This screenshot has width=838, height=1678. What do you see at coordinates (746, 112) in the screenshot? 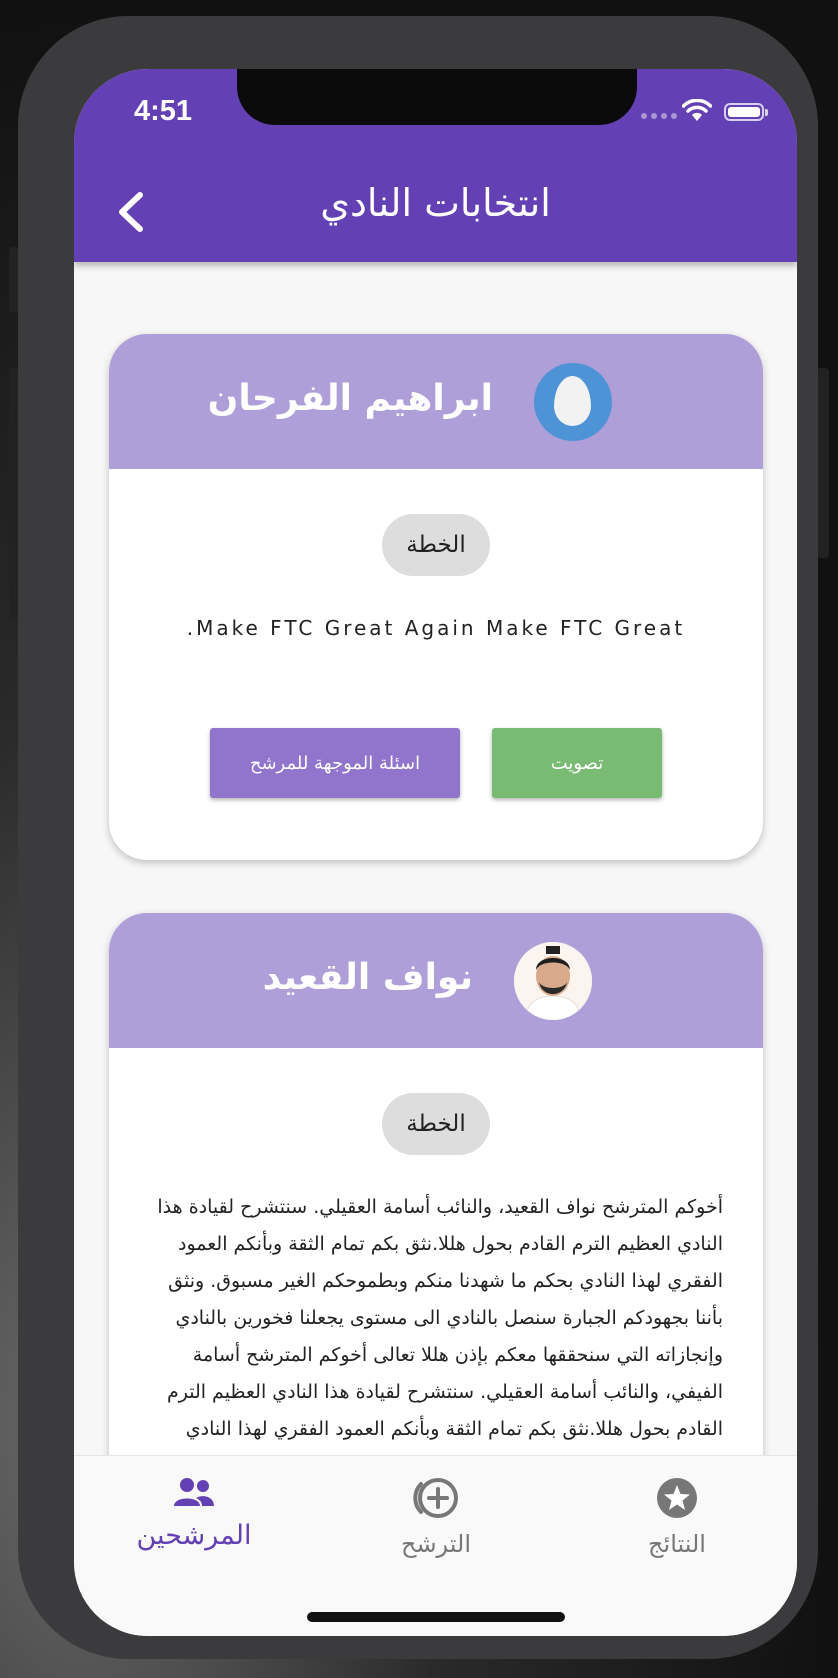
I see `battery-icon` at bounding box center [746, 112].